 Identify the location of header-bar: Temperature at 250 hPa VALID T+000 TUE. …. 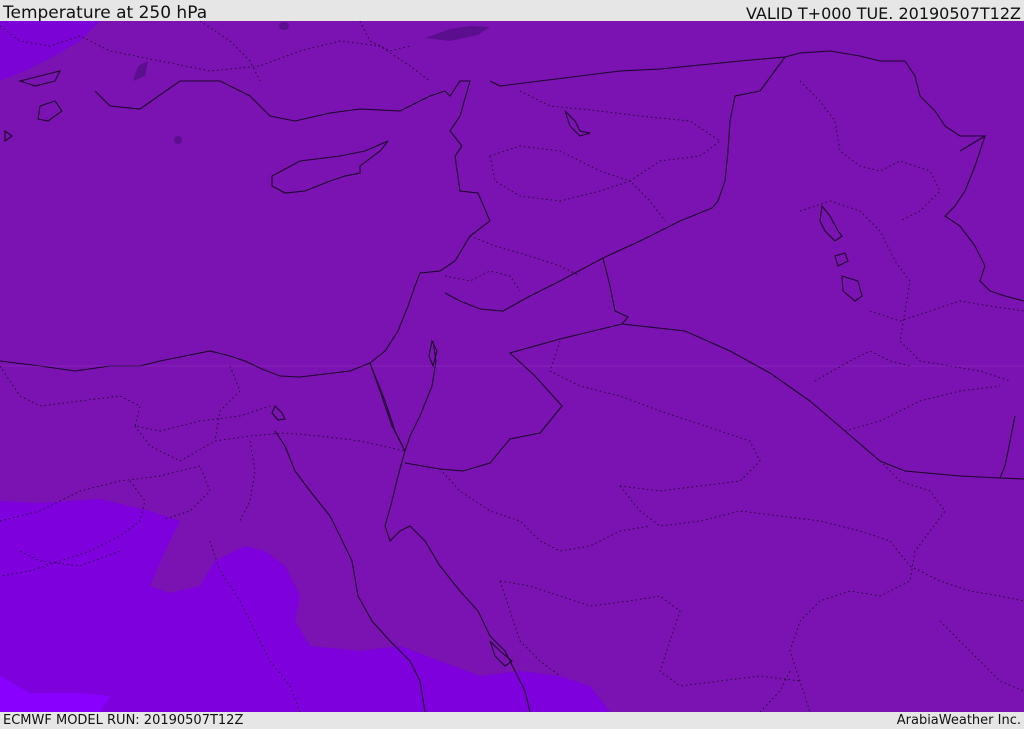
(512, 11).